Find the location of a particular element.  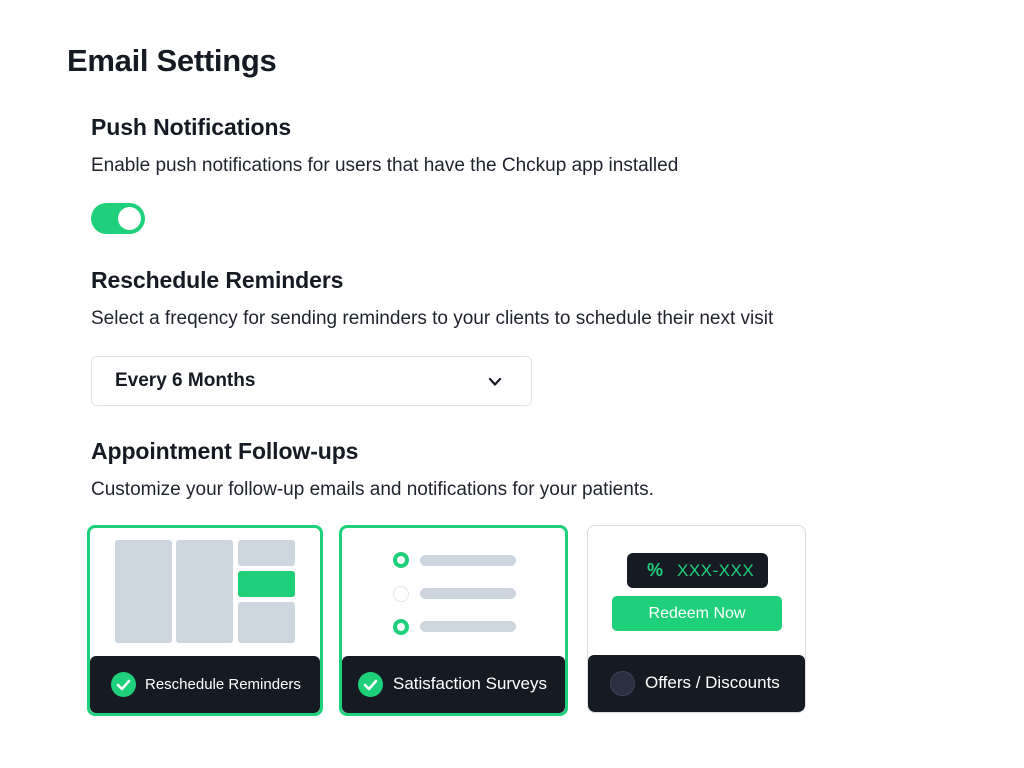

percent-icon: % is located at coordinates (655, 570).